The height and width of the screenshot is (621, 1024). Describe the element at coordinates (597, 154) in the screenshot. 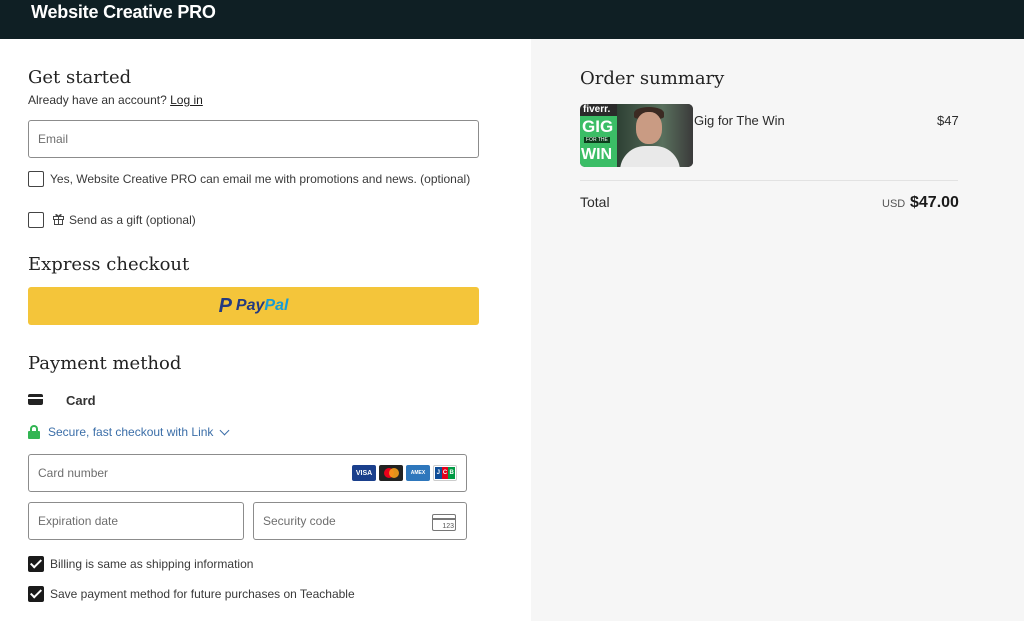

I see `thumbnail-line3: WIN` at that location.